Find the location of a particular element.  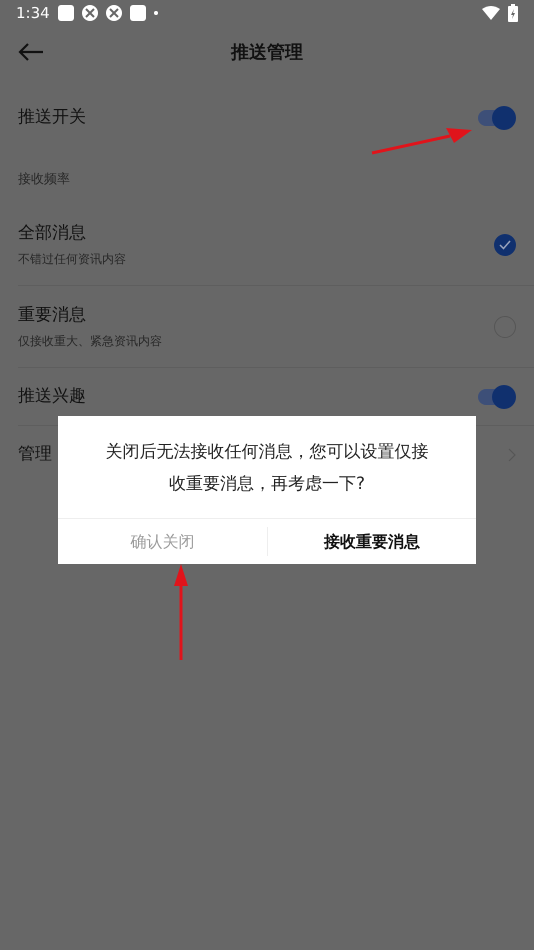

back-arrow-icon is located at coordinates (31, 52).